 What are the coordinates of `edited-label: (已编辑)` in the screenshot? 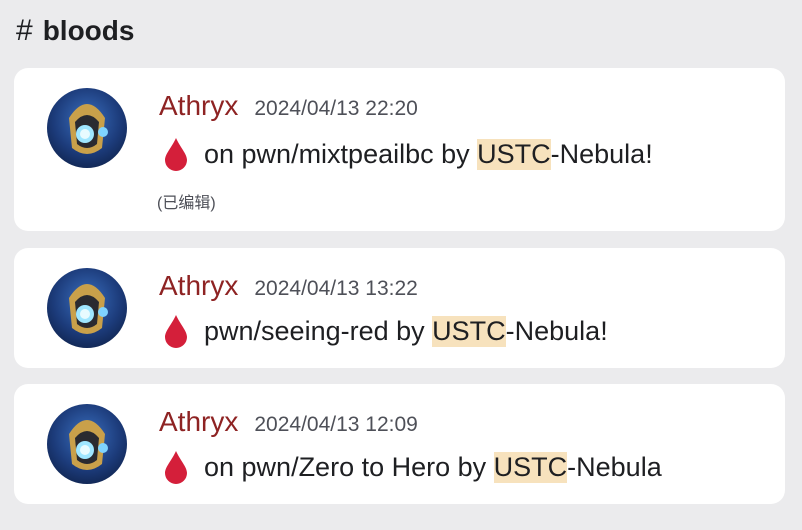 It's located at (186, 203).